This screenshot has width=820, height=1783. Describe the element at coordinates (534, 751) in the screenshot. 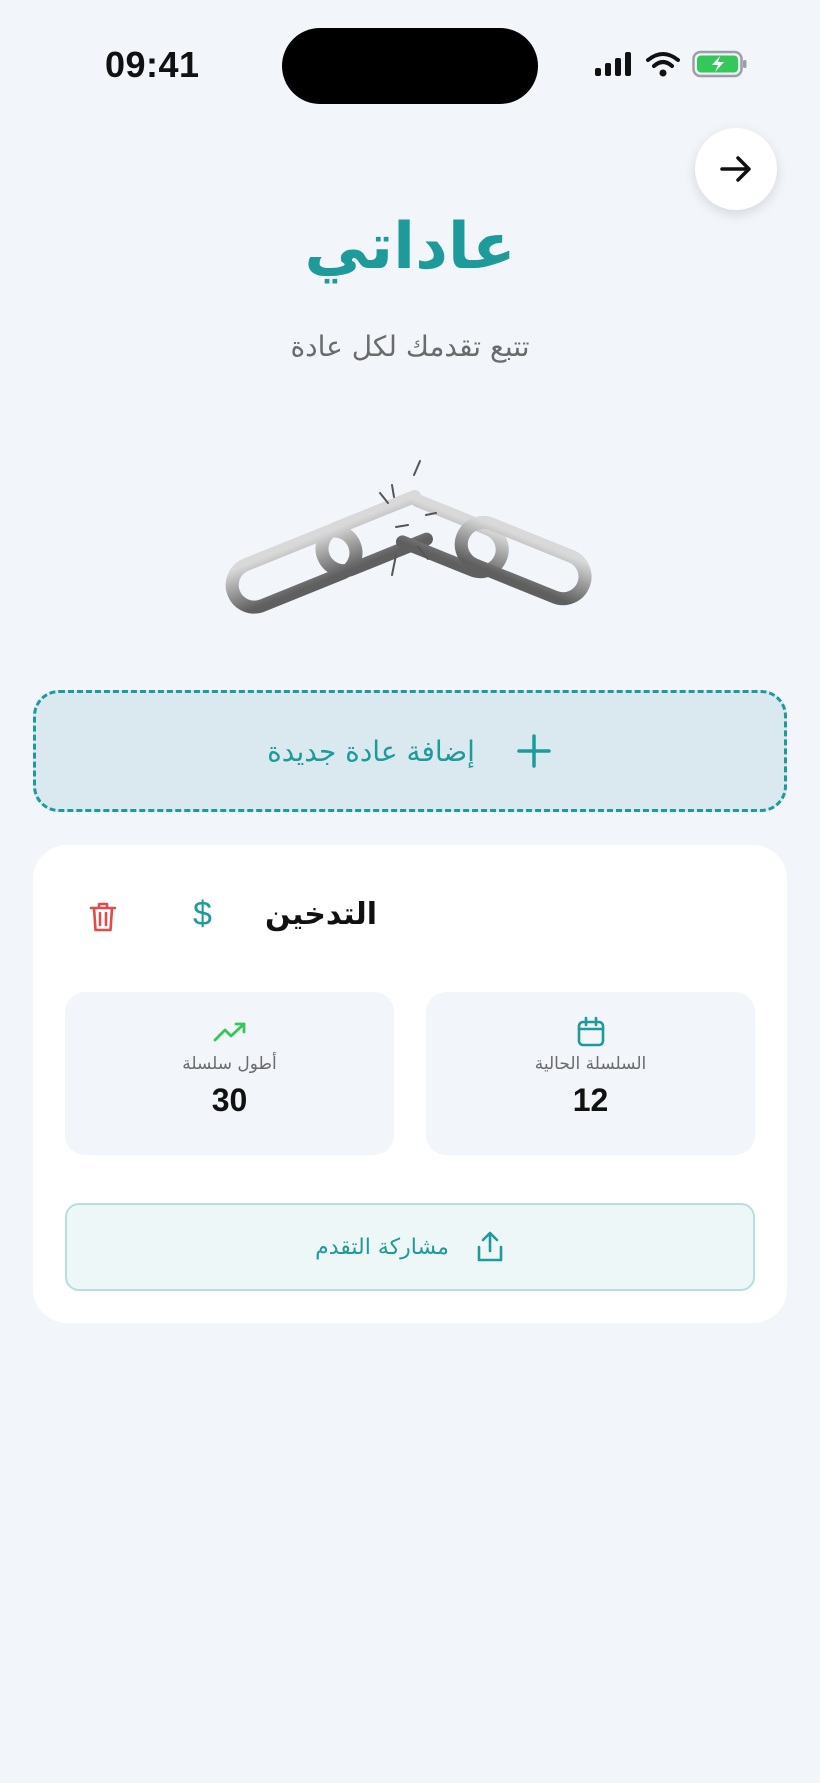

I see `plus-icon` at that location.